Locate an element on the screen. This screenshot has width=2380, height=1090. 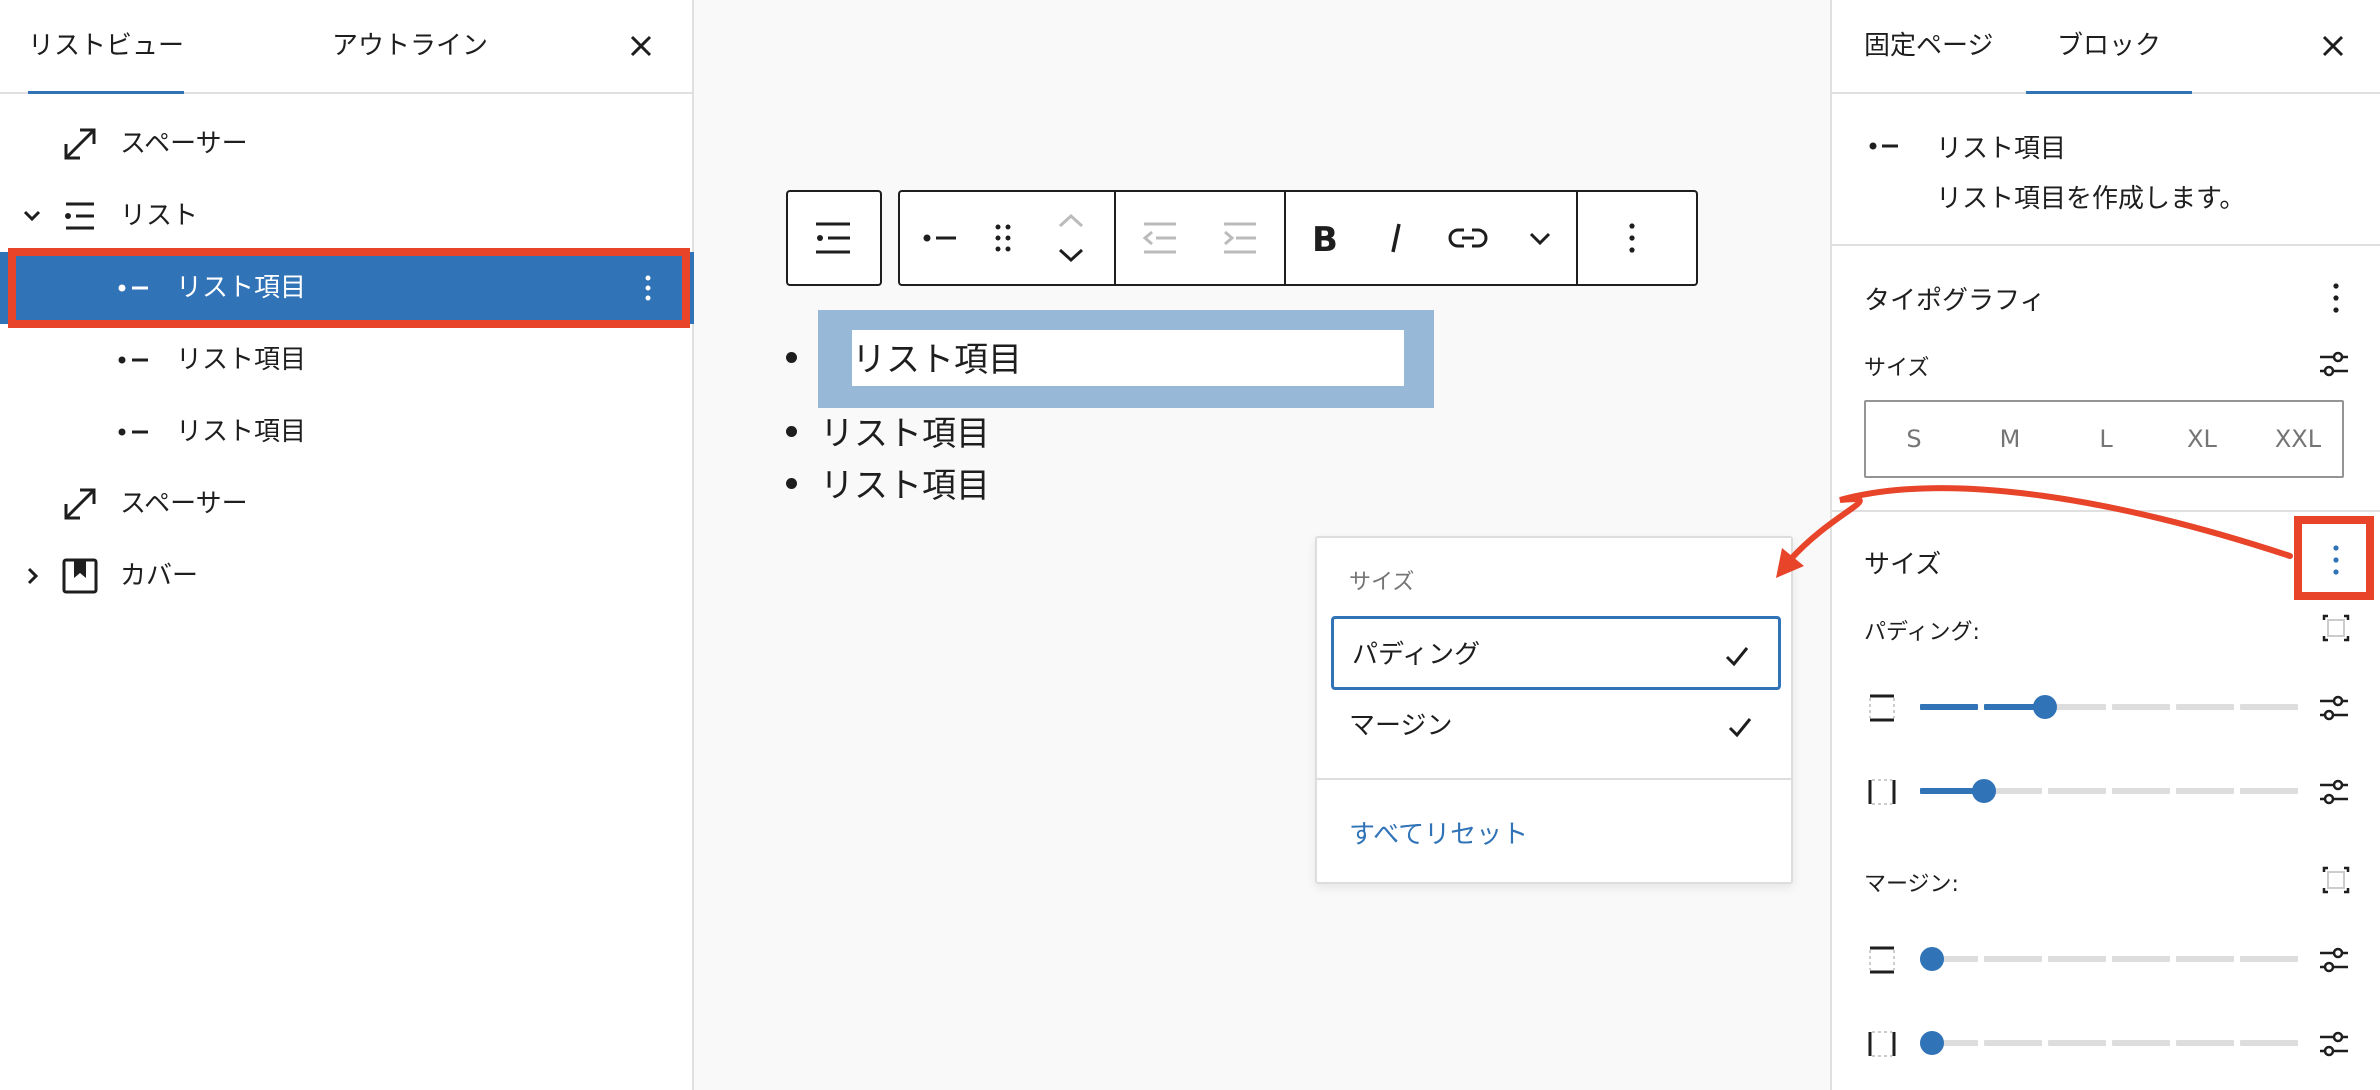
block-type-button is located at coordinates (940, 238).